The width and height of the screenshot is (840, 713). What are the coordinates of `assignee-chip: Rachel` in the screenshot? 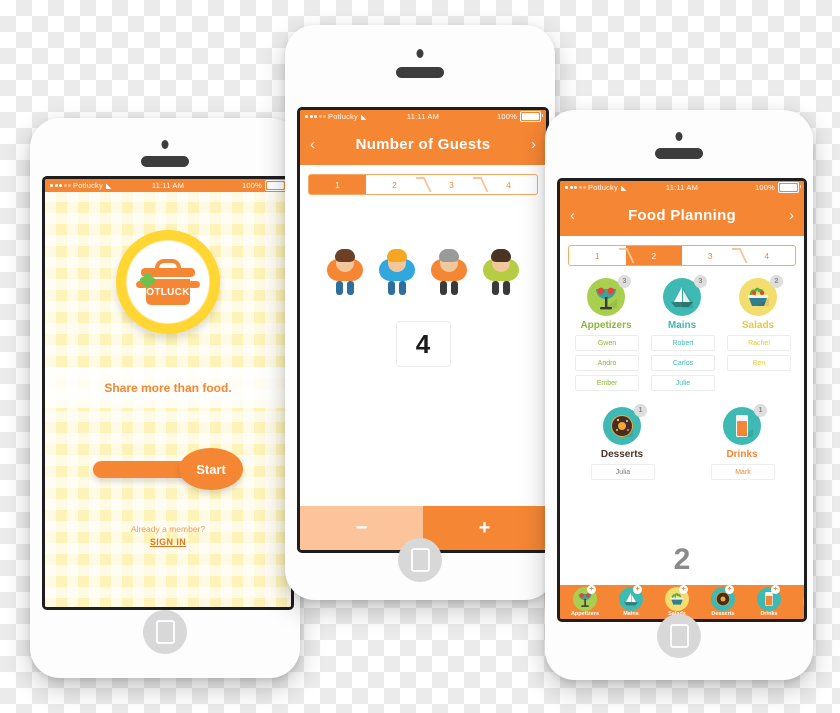 It's located at (759, 343).